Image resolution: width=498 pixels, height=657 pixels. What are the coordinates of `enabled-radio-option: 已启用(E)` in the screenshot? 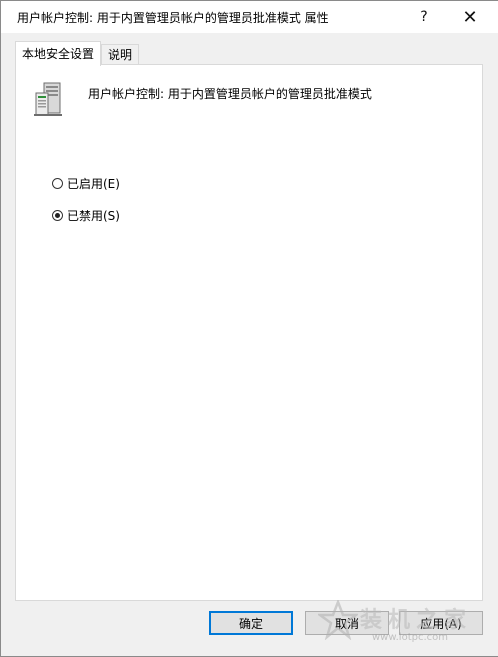 It's located at (86, 183).